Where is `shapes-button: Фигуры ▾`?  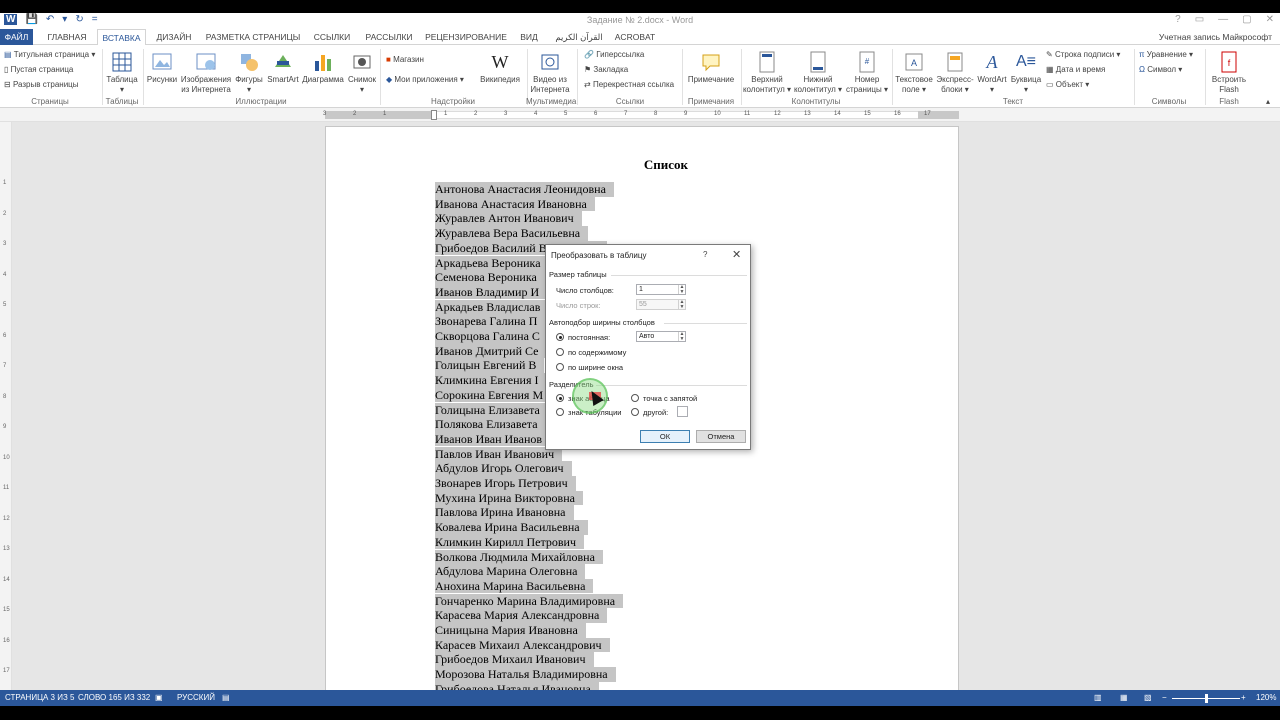
shapes-button: Фигуры ▾ is located at coordinates (249, 73).